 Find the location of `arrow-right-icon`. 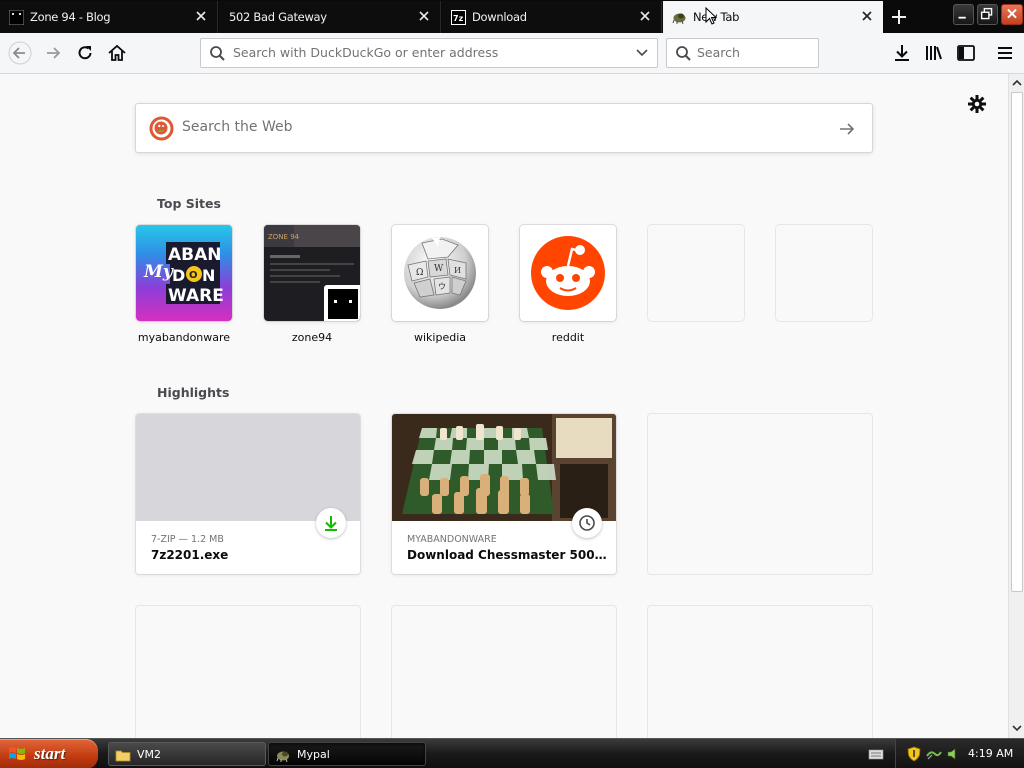

arrow-right-icon is located at coordinates (847, 129).